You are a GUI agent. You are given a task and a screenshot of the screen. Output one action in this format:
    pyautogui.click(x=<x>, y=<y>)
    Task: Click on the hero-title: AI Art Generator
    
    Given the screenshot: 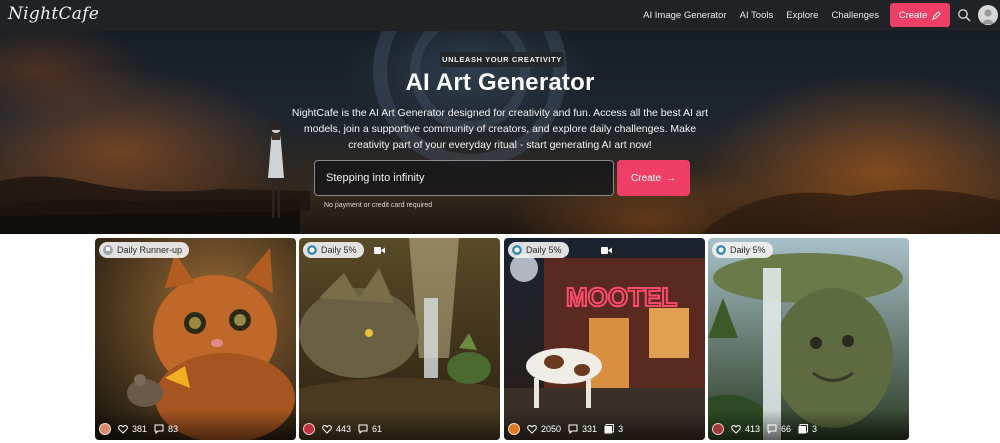 What is the action you would take?
    pyautogui.click(x=500, y=82)
    